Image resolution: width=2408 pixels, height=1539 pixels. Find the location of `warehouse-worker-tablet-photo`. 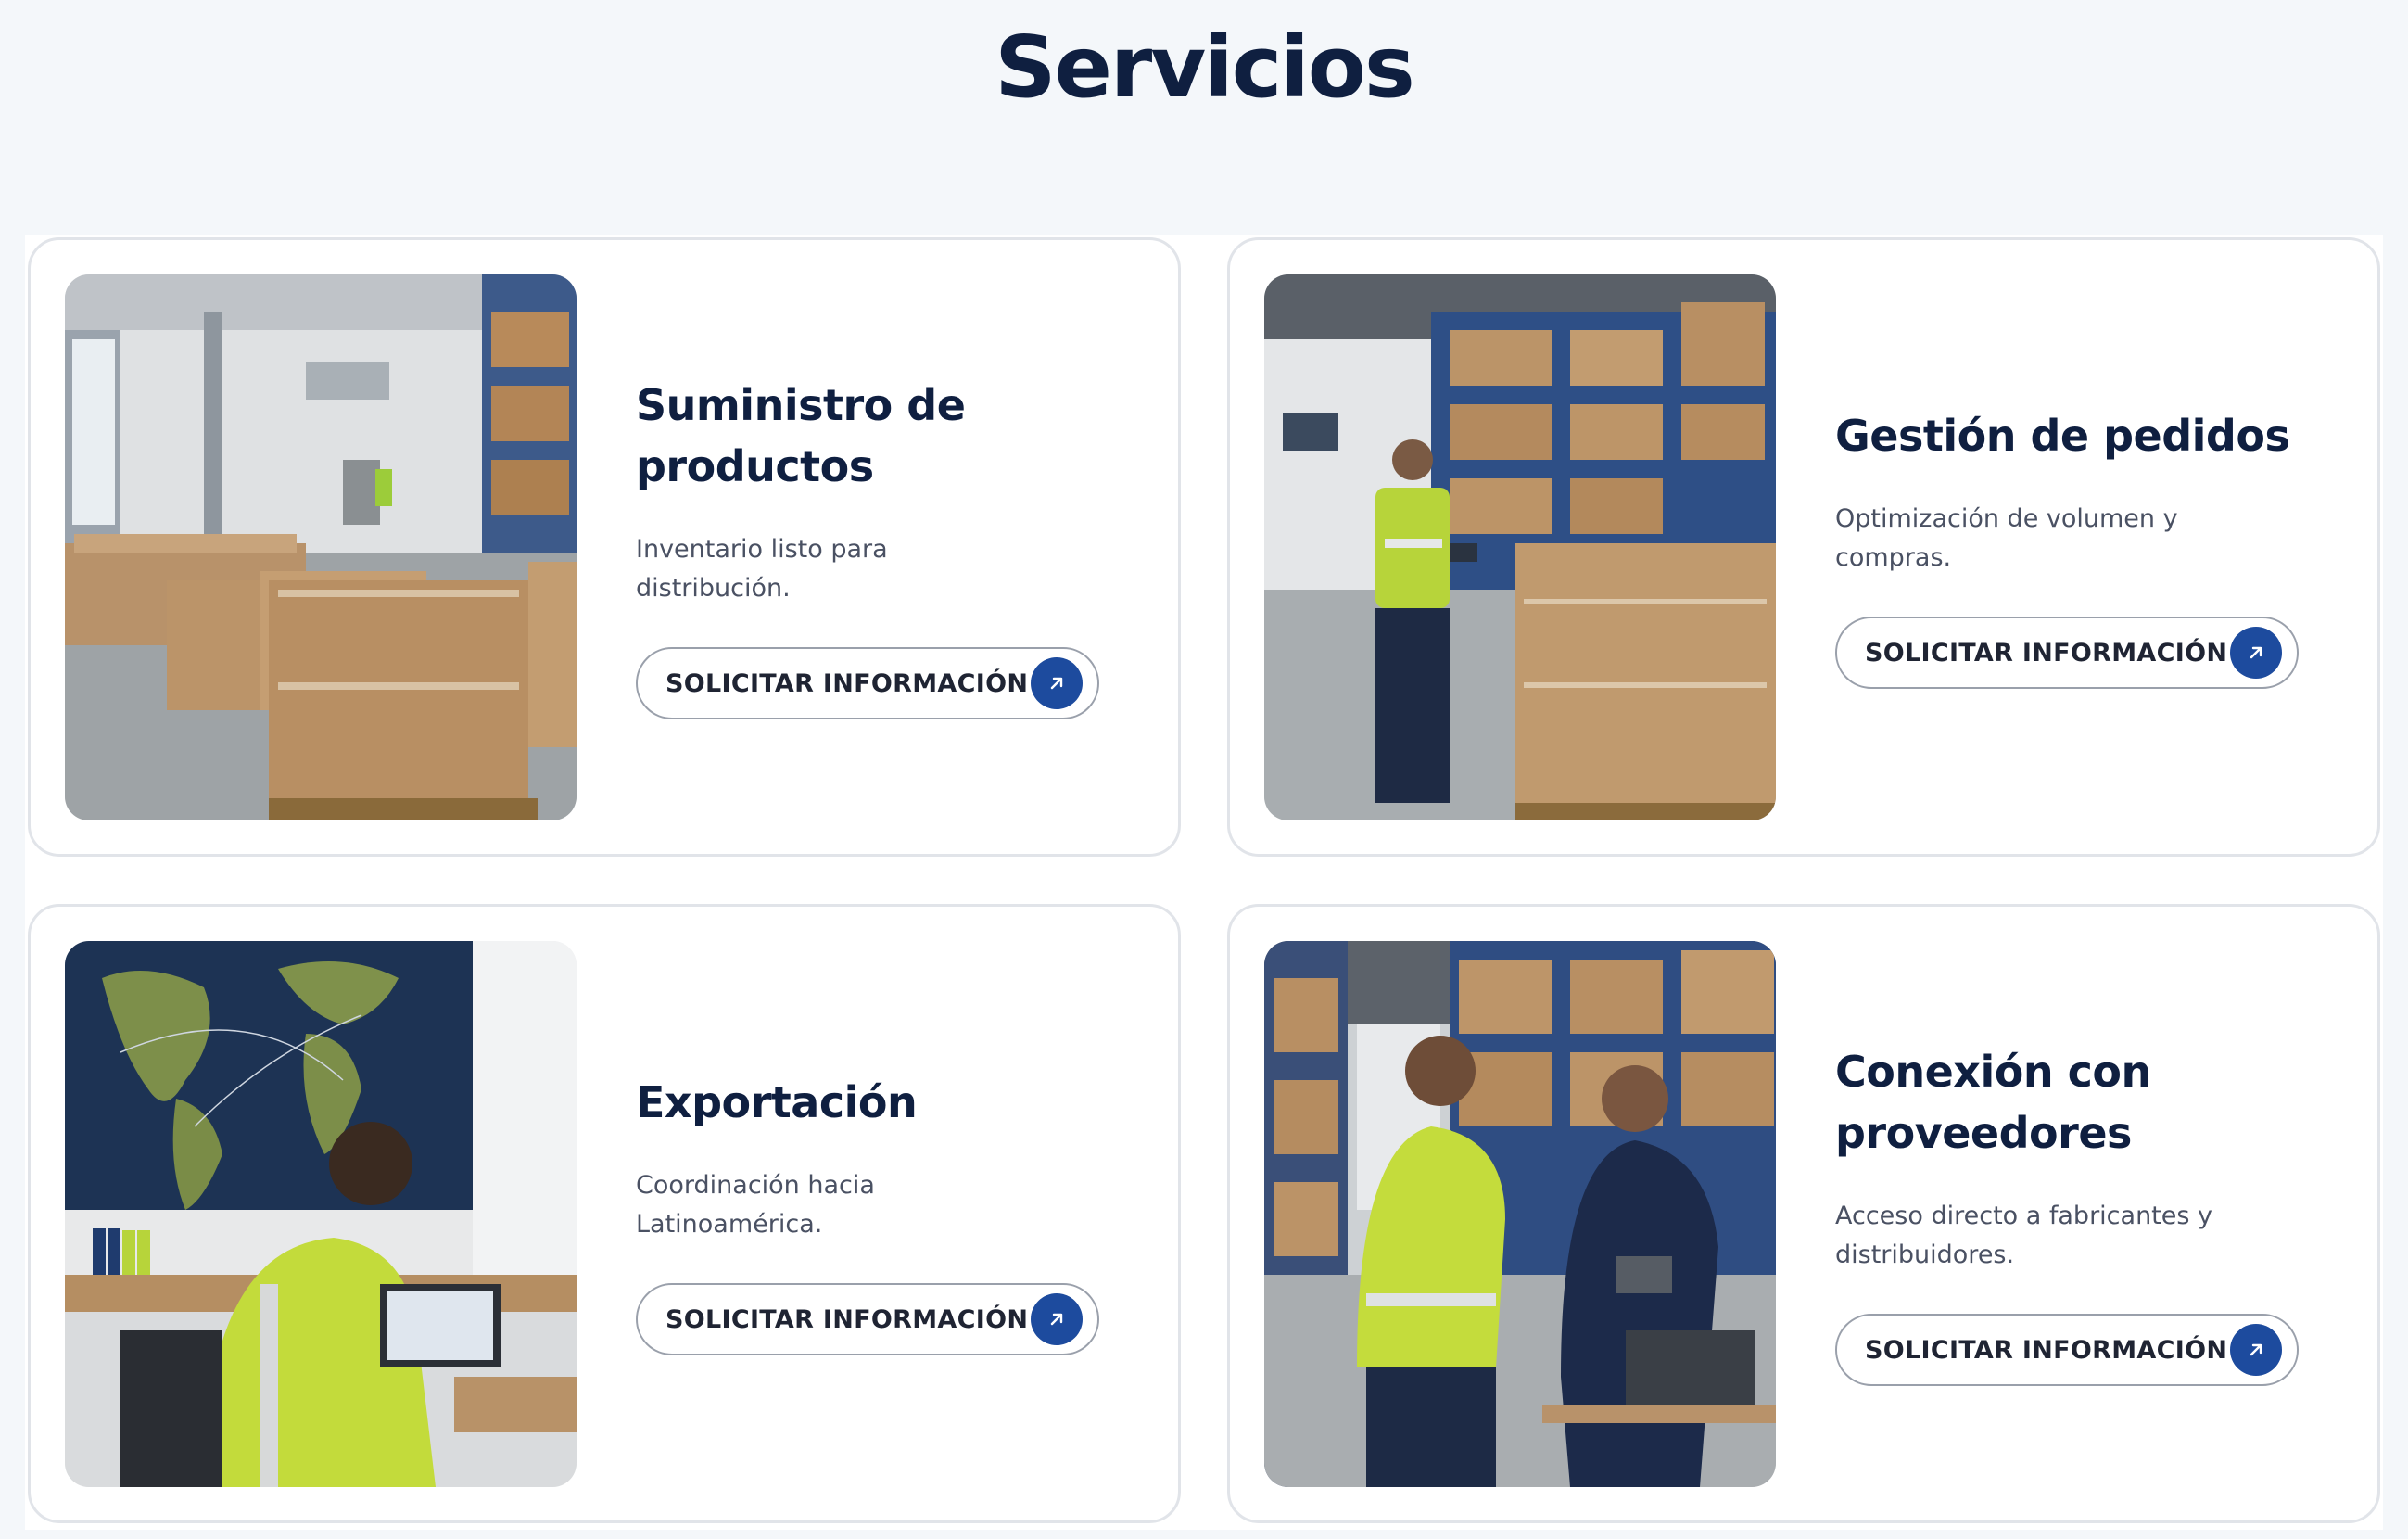

warehouse-worker-tablet-photo is located at coordinates (1520, 547).